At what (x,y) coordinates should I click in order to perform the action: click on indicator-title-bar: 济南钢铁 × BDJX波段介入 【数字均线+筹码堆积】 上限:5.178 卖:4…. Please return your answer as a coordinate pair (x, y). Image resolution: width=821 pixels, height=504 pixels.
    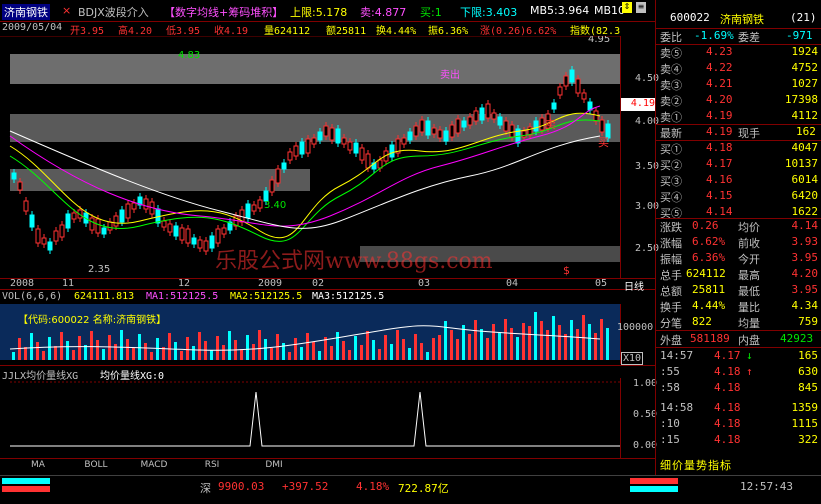
    Looking at the image, I should click on (327, 11).